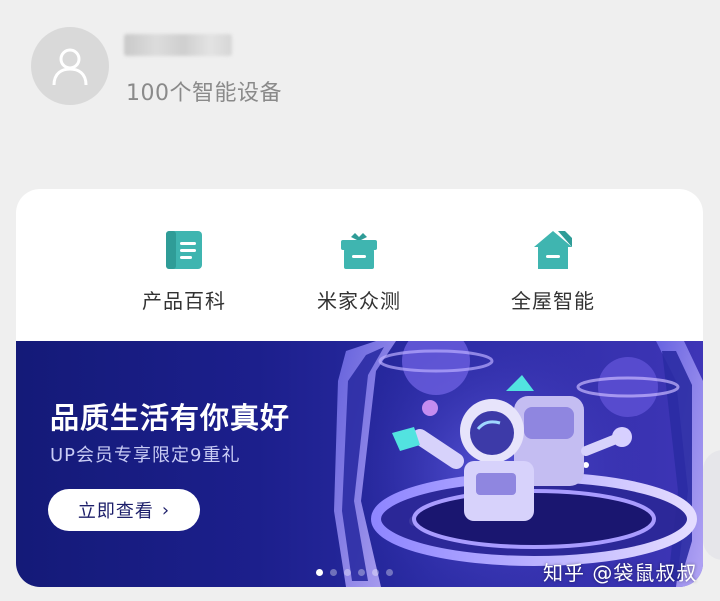 The image size is (720, 601). Describe the element at coordinates (115, 511) in the screenshot. I see `view-now-label: 立即查看` at that location.